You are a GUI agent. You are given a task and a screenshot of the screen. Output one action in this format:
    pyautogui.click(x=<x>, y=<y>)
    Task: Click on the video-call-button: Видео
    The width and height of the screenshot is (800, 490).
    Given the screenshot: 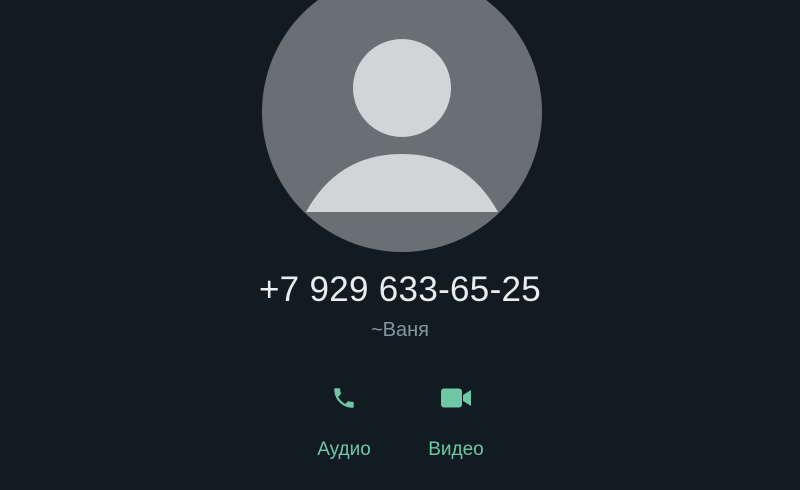 What is the action you would take?
    pyautogui.click(x=456, y=423)
    